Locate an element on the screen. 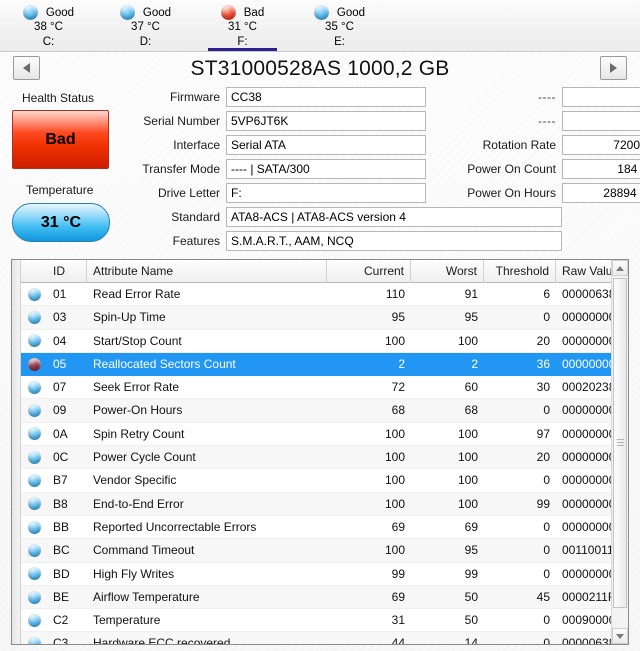 The height and width of the screenshot is (651, 640). table-row: 03Spin-Up Time95950000000000000 is located at coordinates (316, 318).